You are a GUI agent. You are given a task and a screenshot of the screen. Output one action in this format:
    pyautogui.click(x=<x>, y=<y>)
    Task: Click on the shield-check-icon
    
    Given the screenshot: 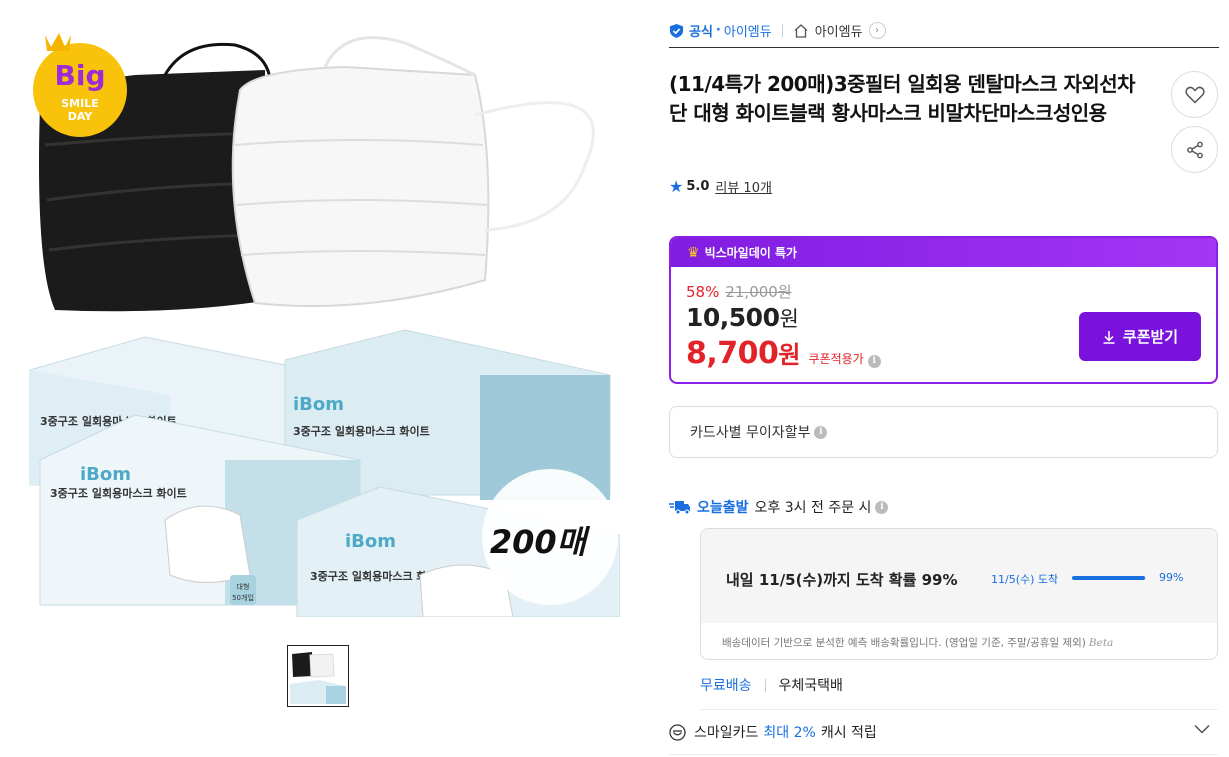 What is the action you would take?
    pyautogui.click(x=676, y=30)
    